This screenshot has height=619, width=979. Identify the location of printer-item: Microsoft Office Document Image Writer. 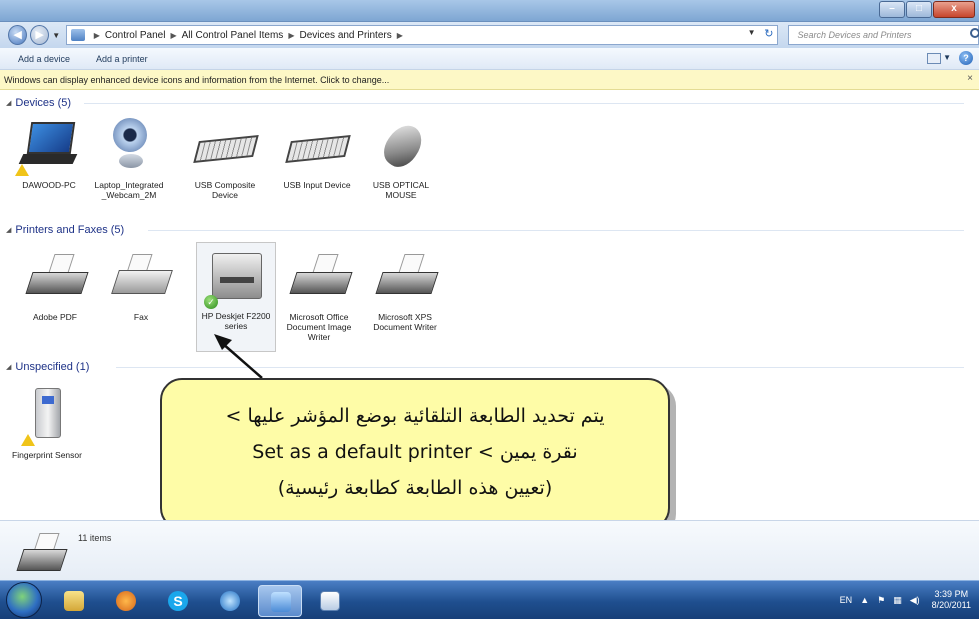
(319, 295).